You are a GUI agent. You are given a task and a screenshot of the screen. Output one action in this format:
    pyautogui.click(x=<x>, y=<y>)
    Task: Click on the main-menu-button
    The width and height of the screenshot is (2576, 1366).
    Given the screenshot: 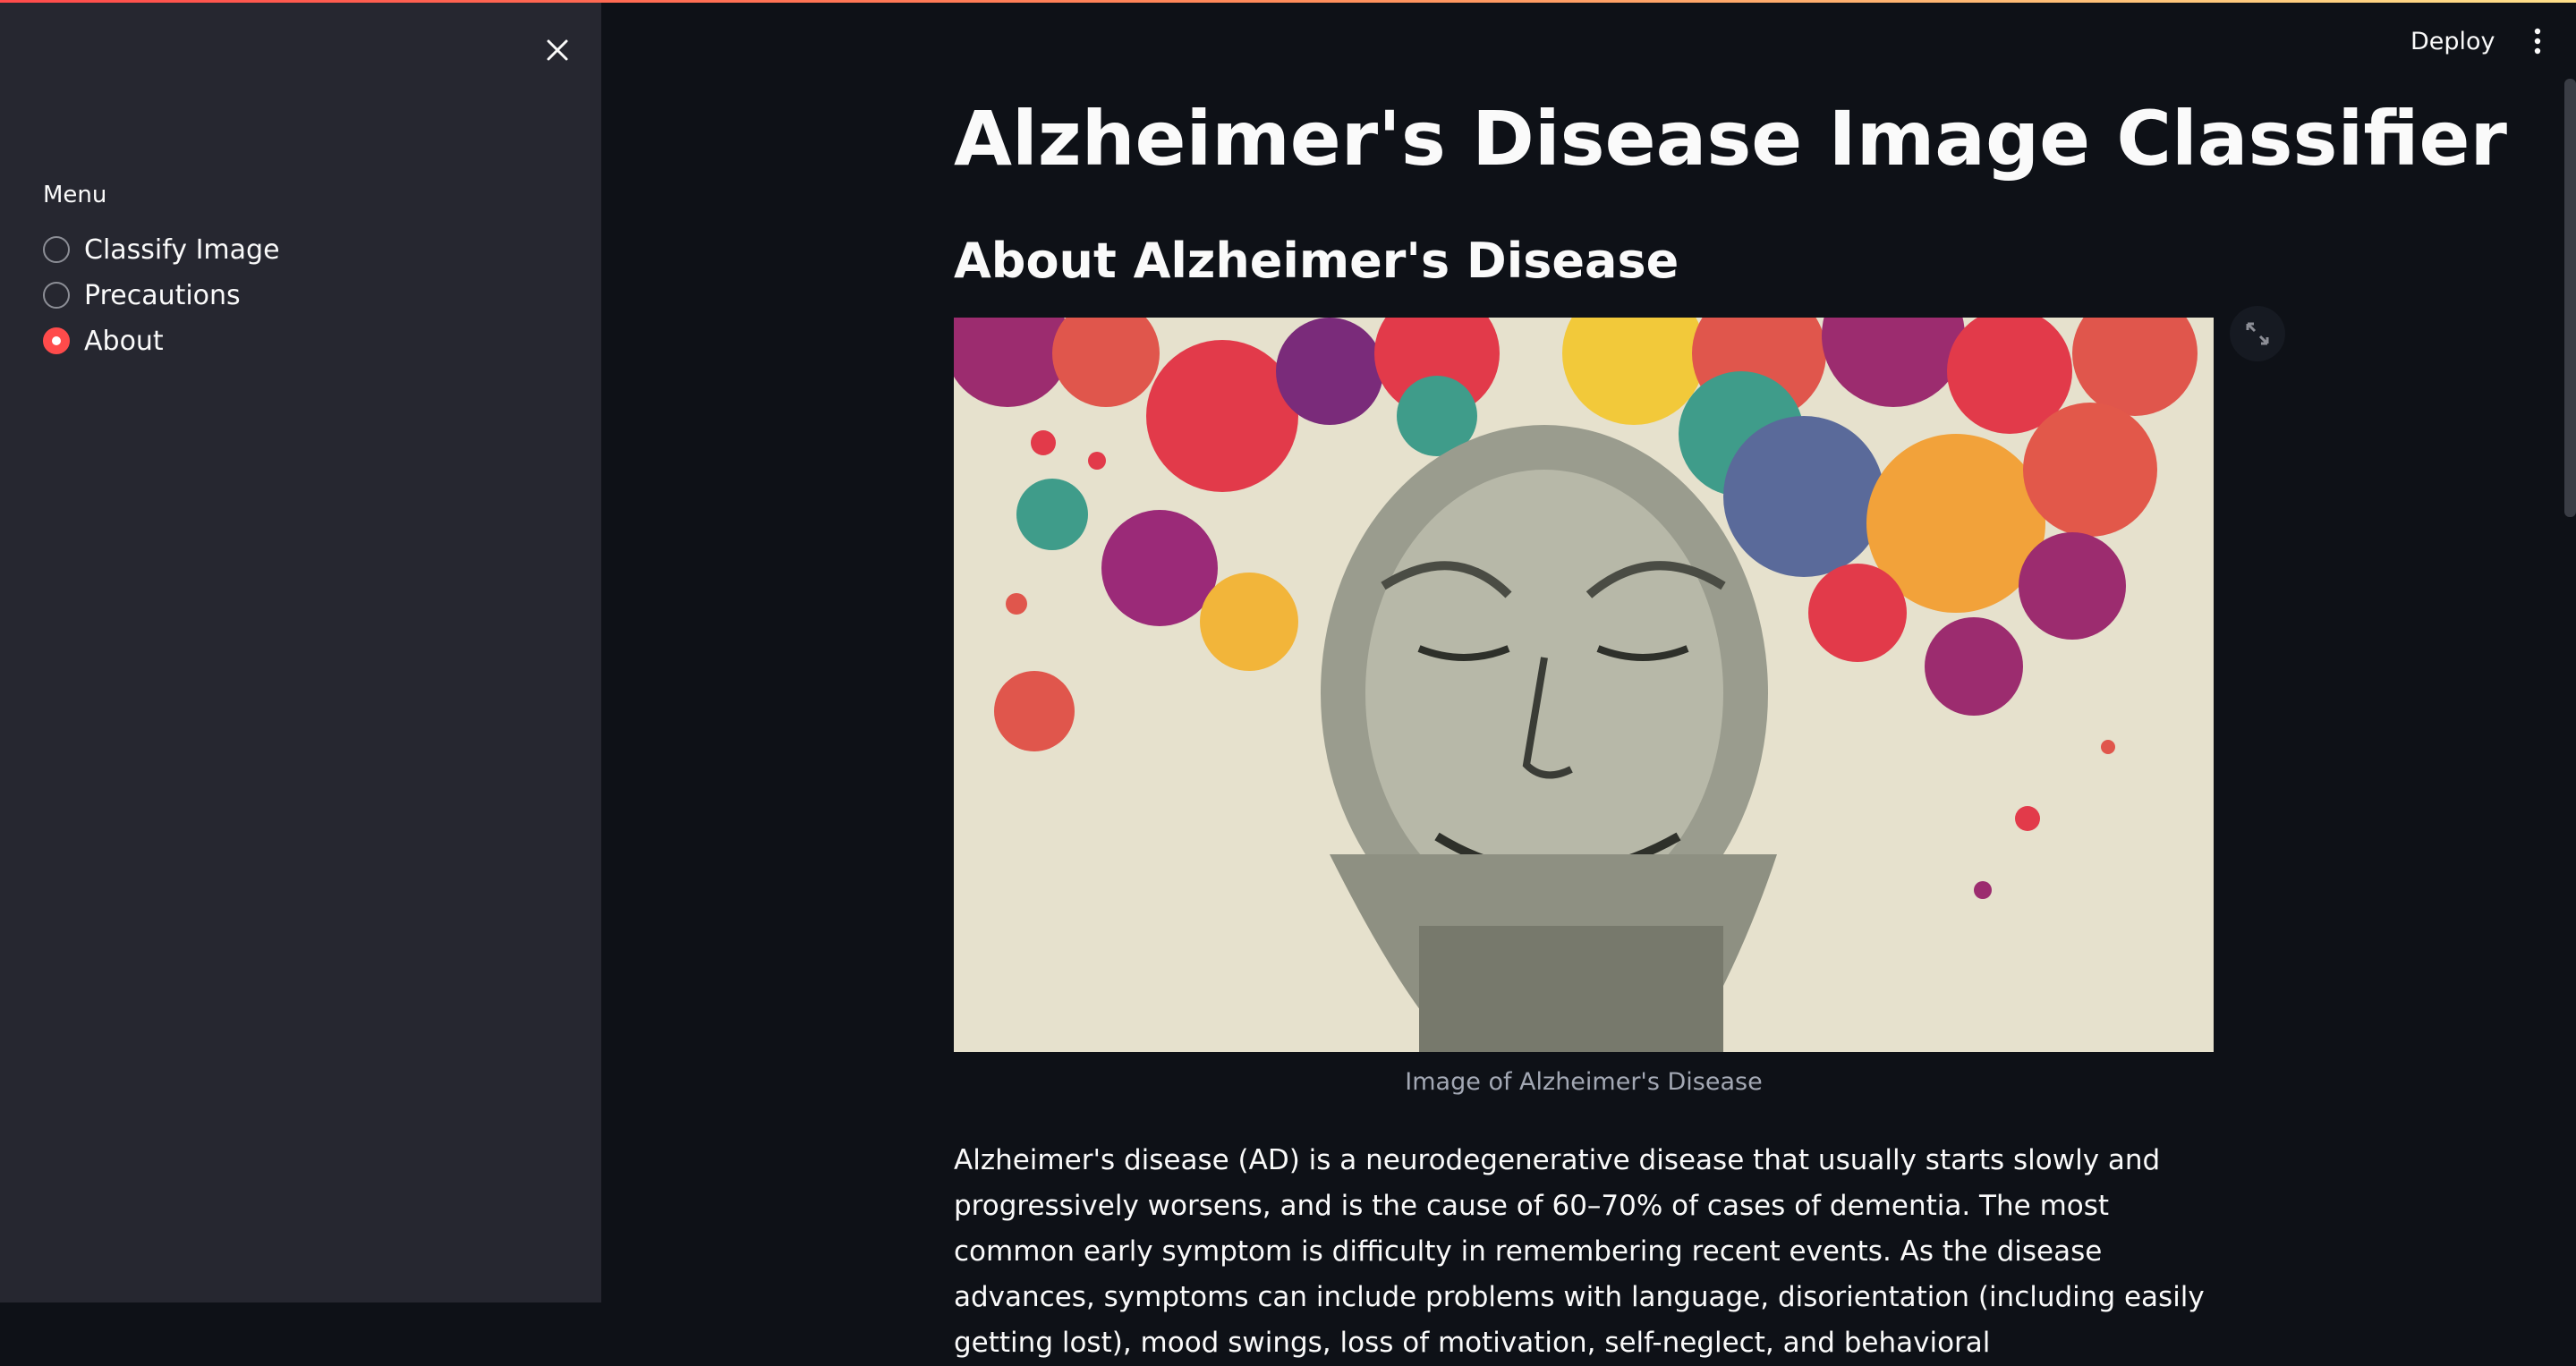 What is the action you would take?
    pyautogui.click(x=2537, y=41)
    